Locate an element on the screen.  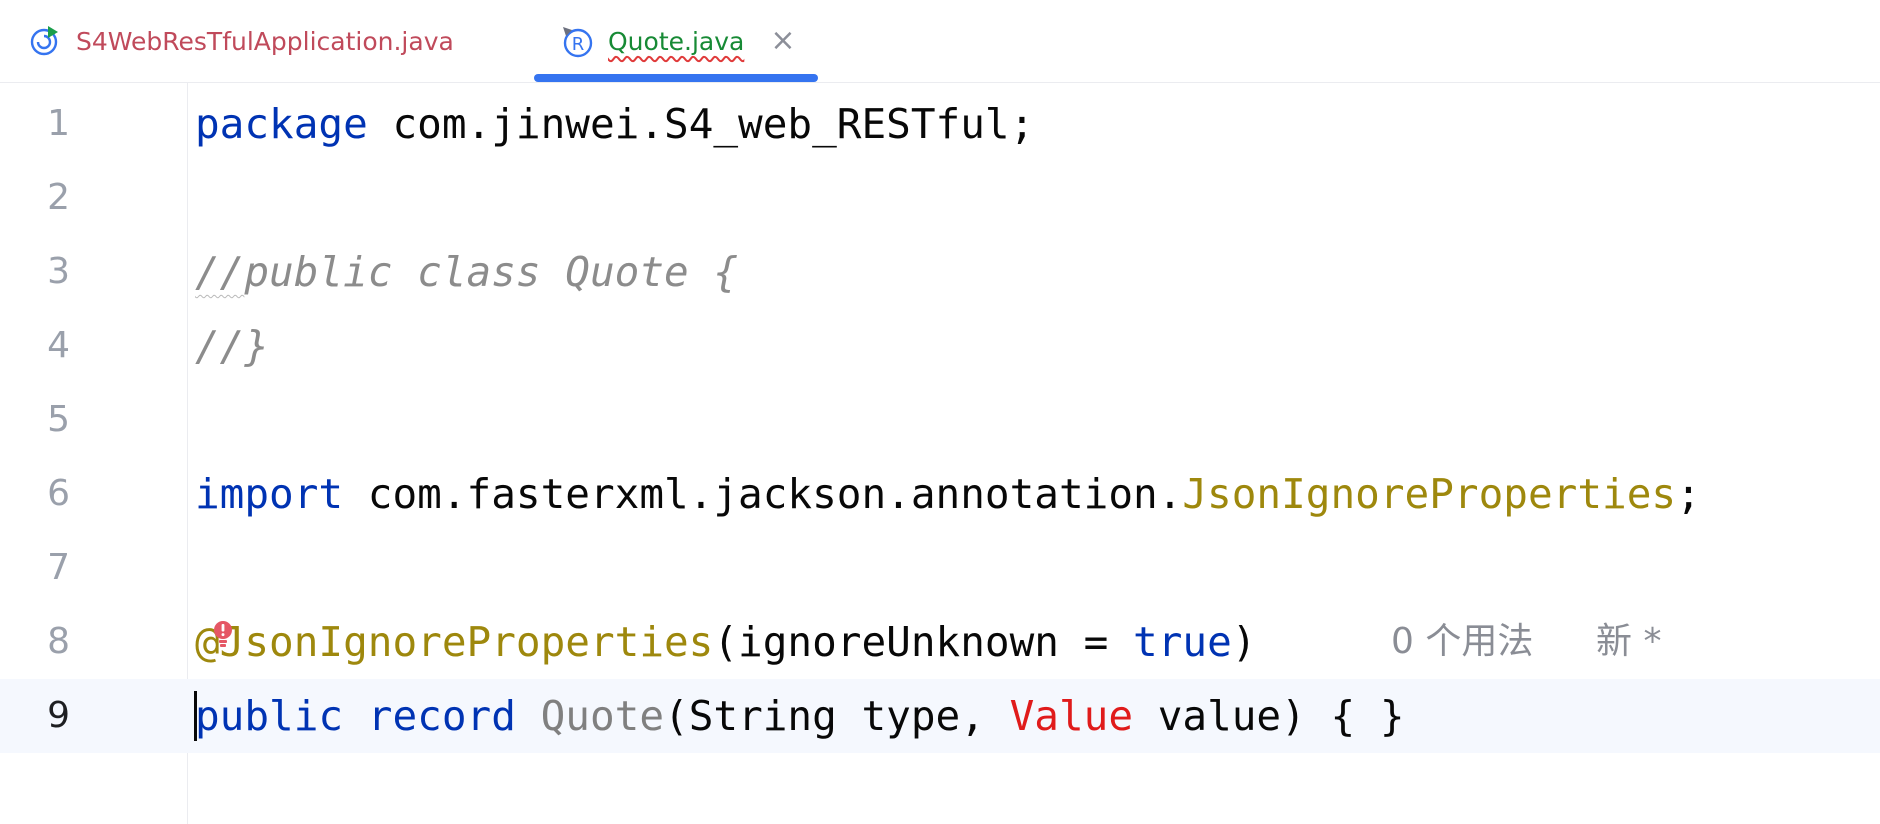
line-number: 8 is located at coordinates (58, 641).